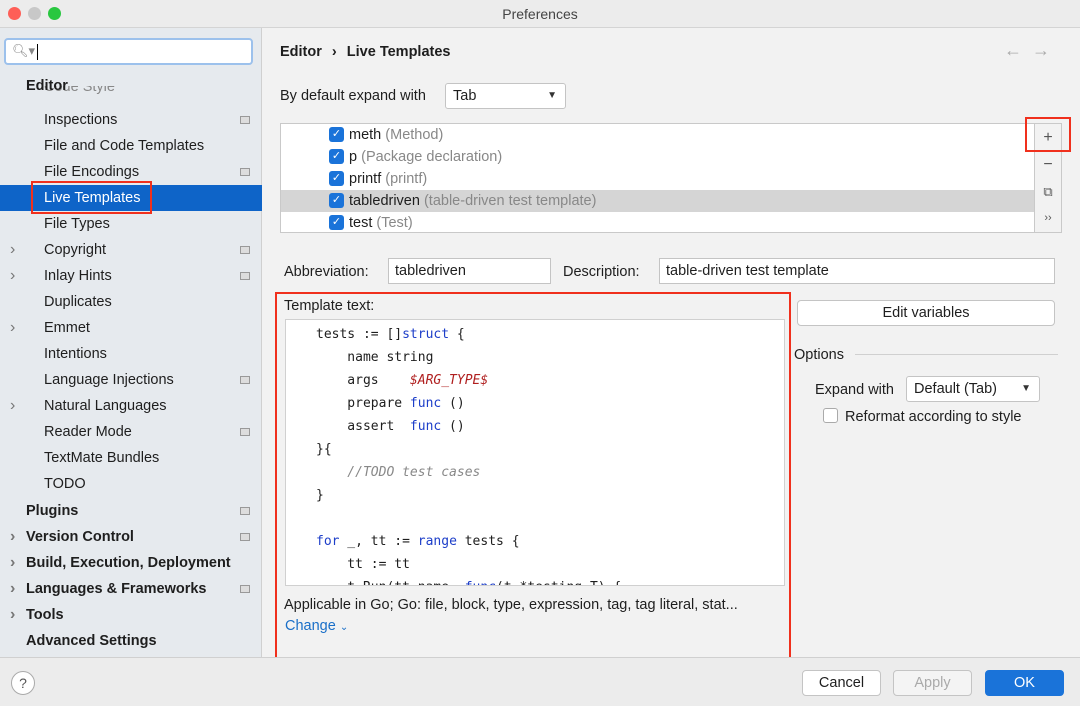 The width and height of the screenshot is (1080, 706). Describe the element at coordinates (432, 157) in the screenshot. I see `template-description: (Package declaration)` at that location.